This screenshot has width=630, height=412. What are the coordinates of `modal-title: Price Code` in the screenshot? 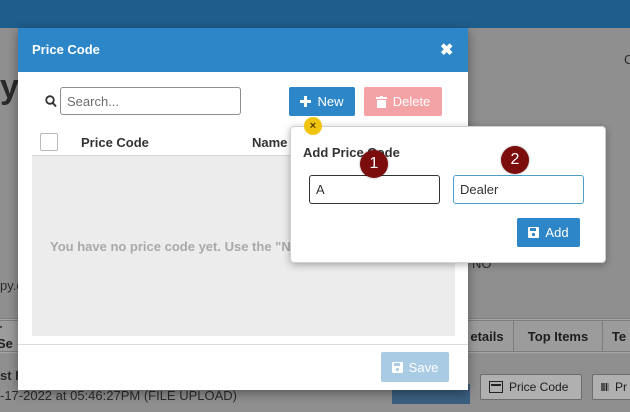 It's located at (66, 49).